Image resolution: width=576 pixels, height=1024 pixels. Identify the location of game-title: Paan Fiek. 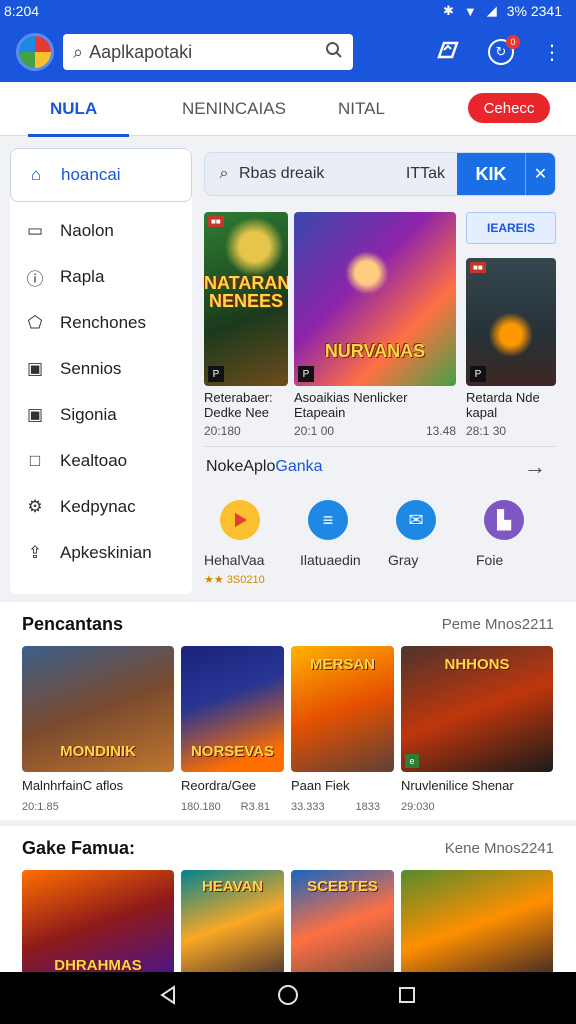
(320, 785).